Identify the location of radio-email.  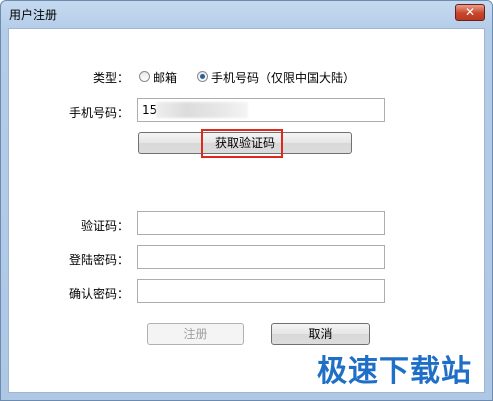
(144, 76).